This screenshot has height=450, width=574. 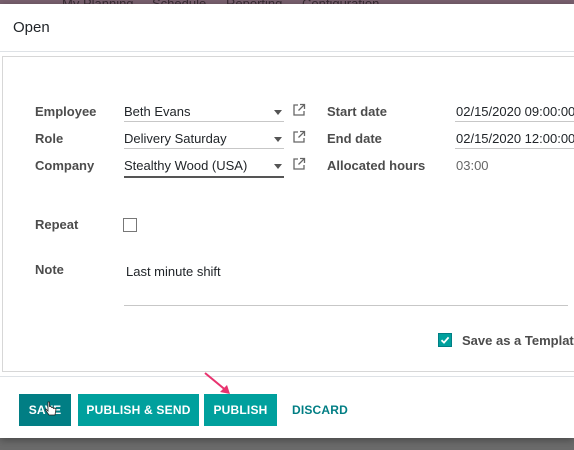 I want to click on save-as-template-label: Save as a Template, so click(x=518, y=340).